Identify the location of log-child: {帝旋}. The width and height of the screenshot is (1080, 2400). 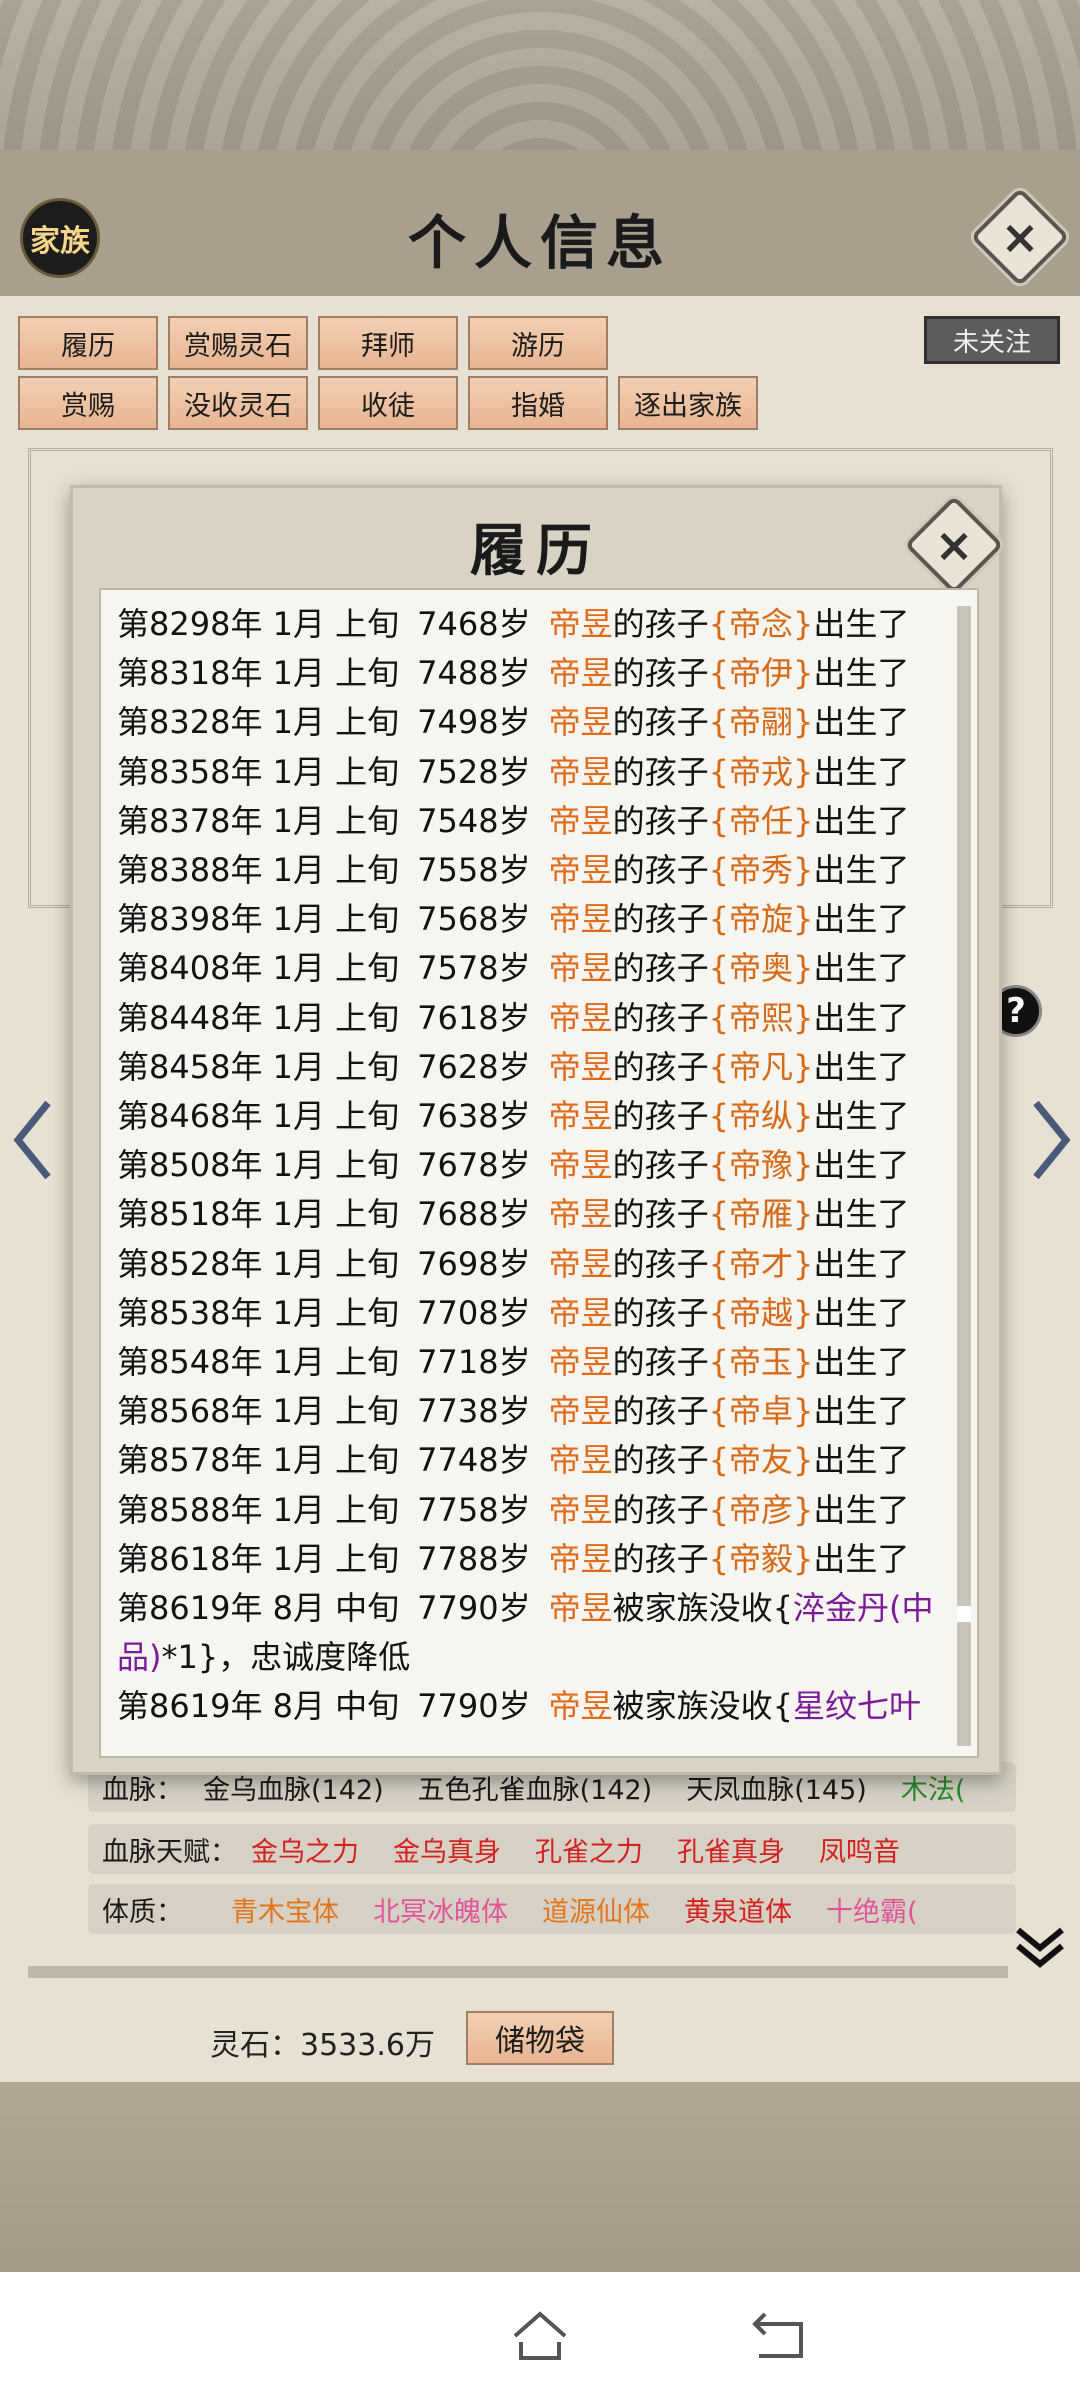
(761, 919).